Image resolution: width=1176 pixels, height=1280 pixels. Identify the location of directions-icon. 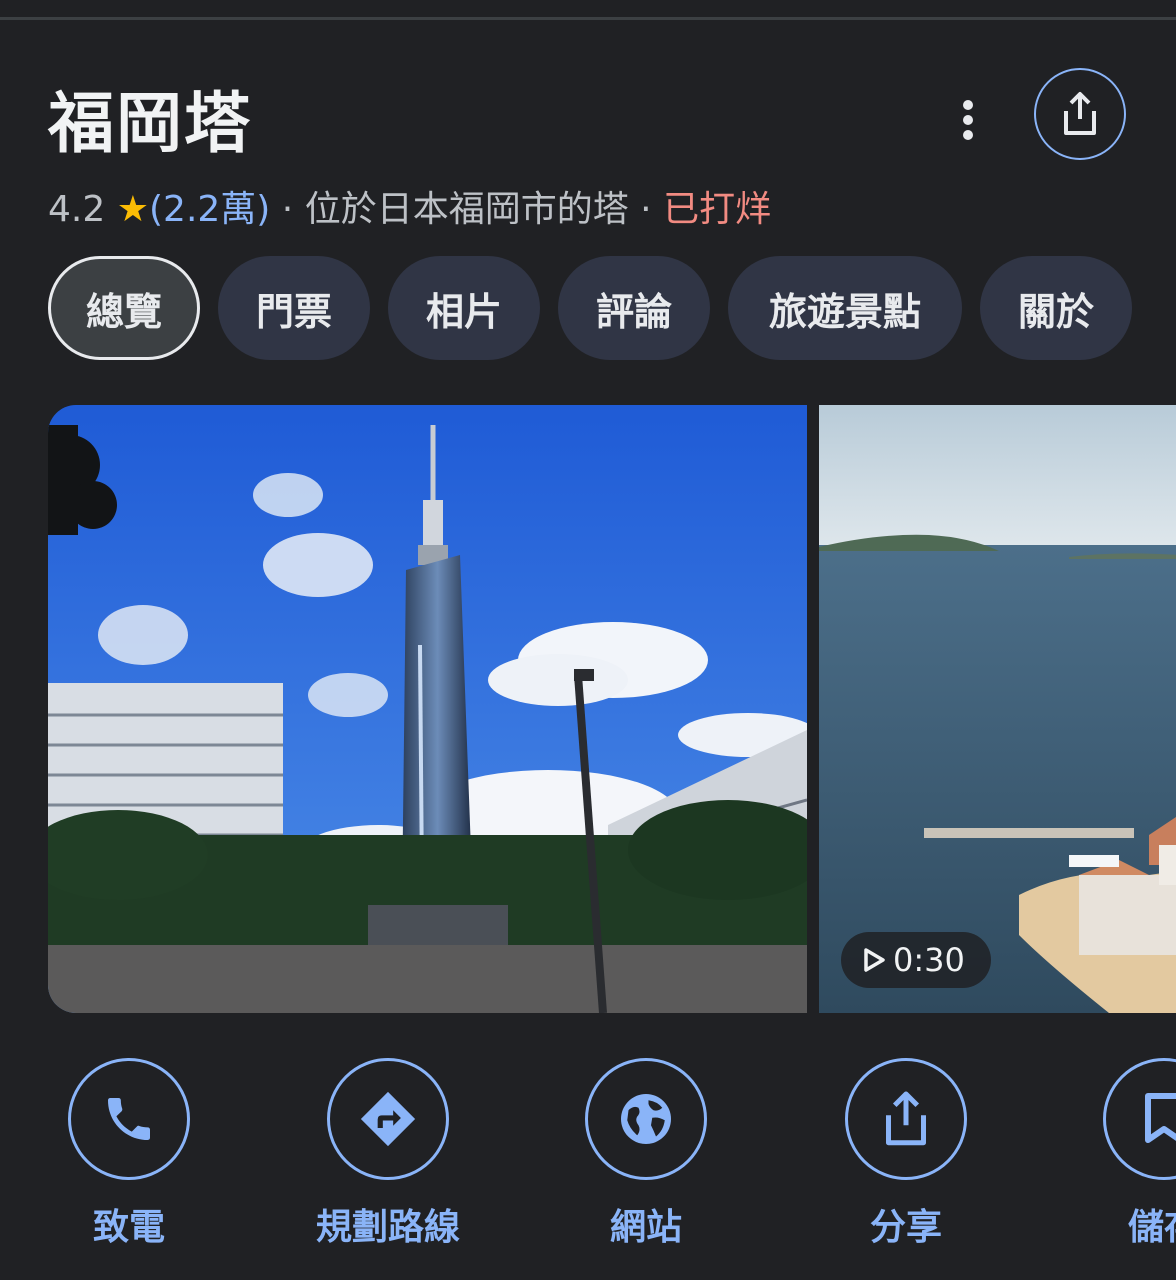
(388, 1119).